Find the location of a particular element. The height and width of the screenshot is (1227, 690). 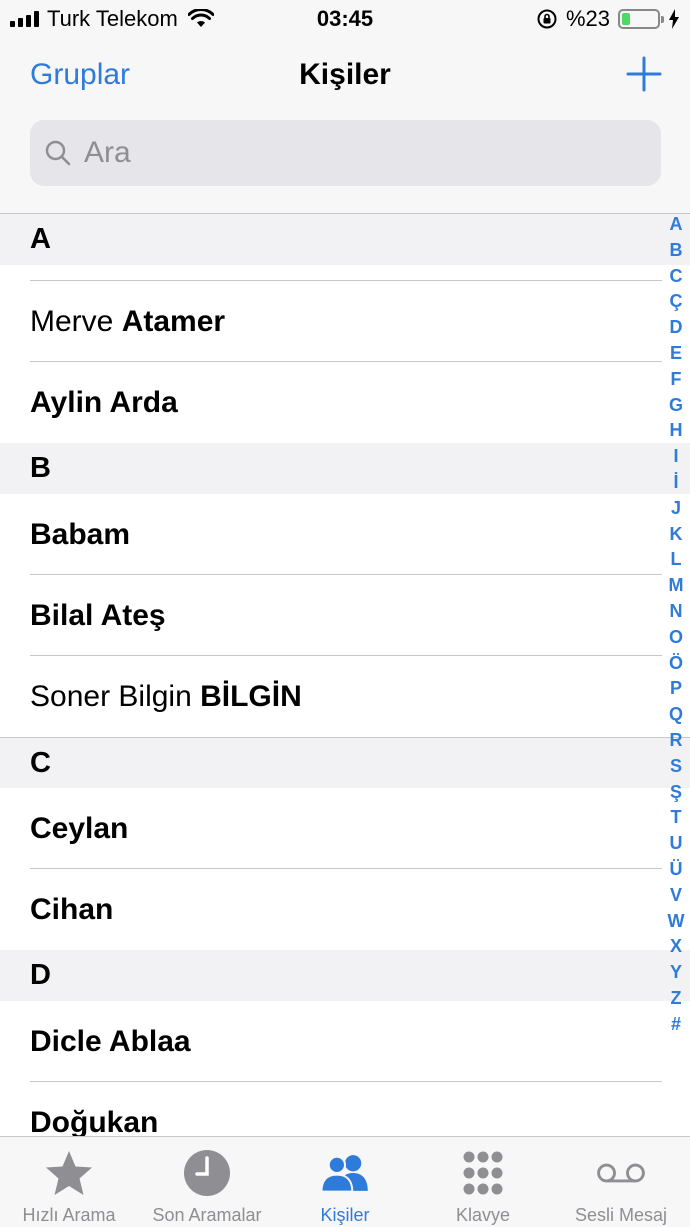

battery-percentage: %23 is located at coordinates (587, 18).